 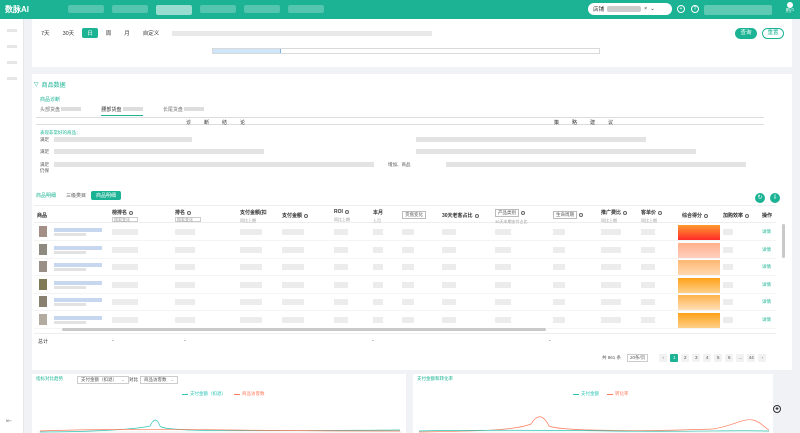 I want to click on col-rank-1: 榜排名 搜索变化, so click(x=125, y=215).